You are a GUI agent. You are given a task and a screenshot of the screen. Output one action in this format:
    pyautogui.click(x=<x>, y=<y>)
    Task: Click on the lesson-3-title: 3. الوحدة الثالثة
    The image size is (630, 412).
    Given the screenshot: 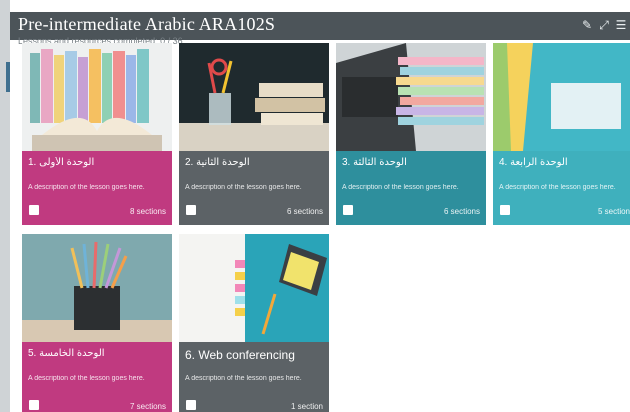 What is the action you would take?
    pyautogui.click(x=411, y=162)
    